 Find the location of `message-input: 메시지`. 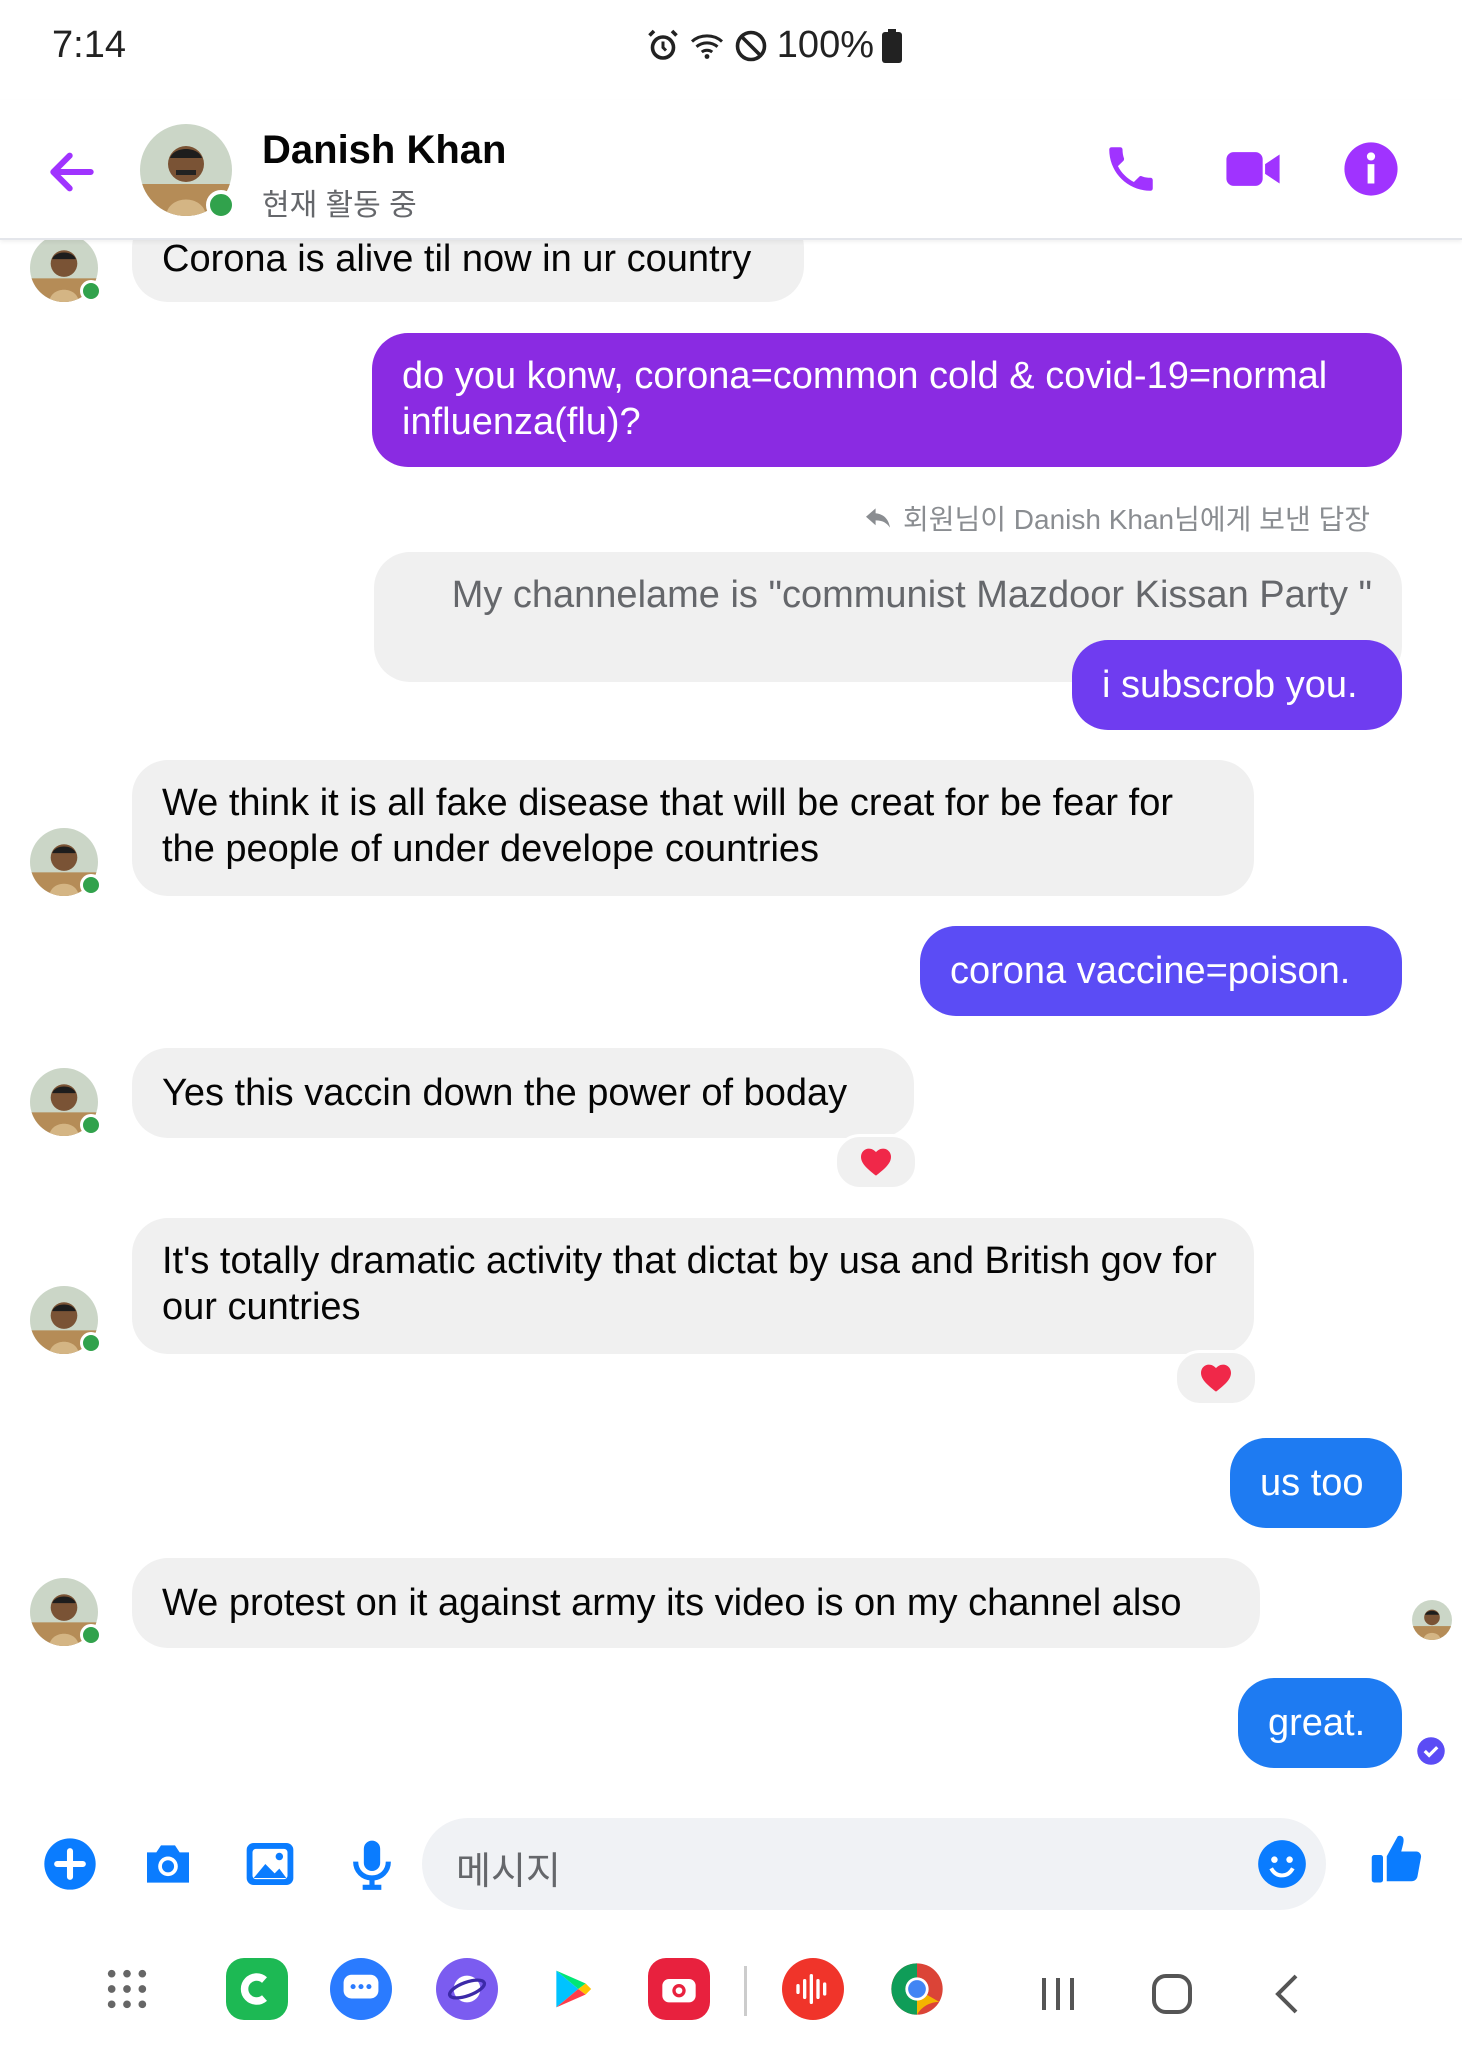

message-input: 메시지 is located at coordinates (874, 1864).